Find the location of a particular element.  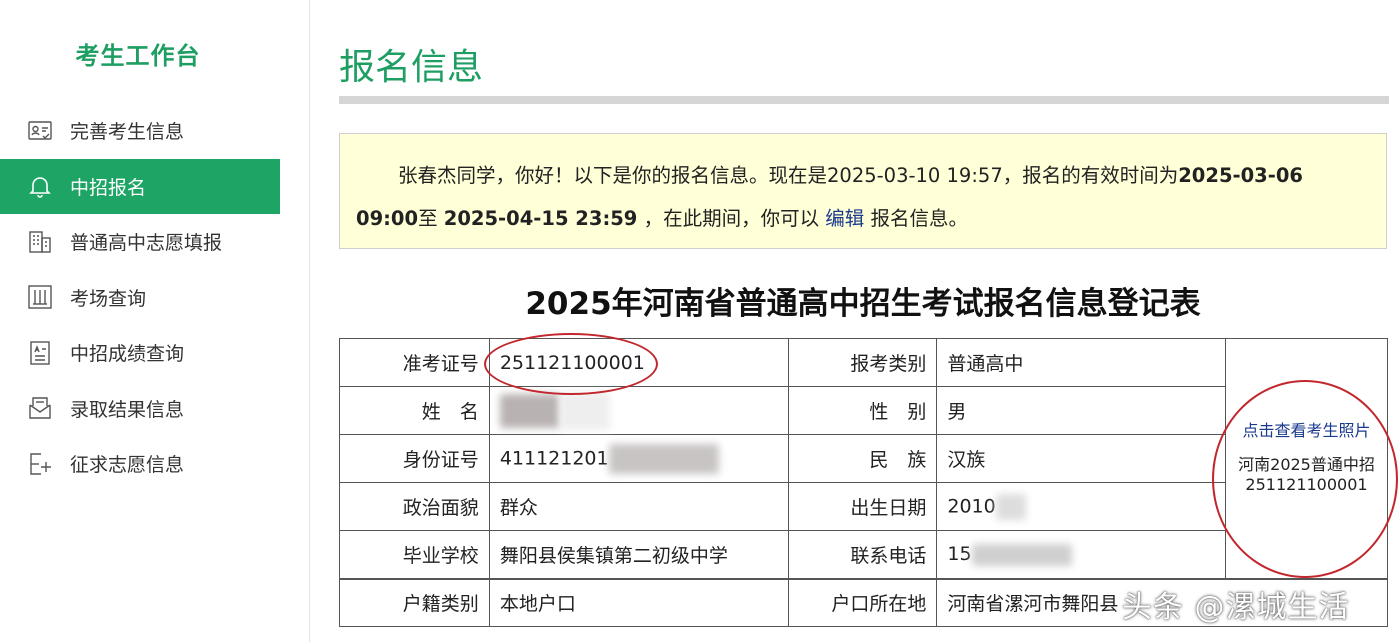

political-value: 群众 is located at coordinates (638, 506).